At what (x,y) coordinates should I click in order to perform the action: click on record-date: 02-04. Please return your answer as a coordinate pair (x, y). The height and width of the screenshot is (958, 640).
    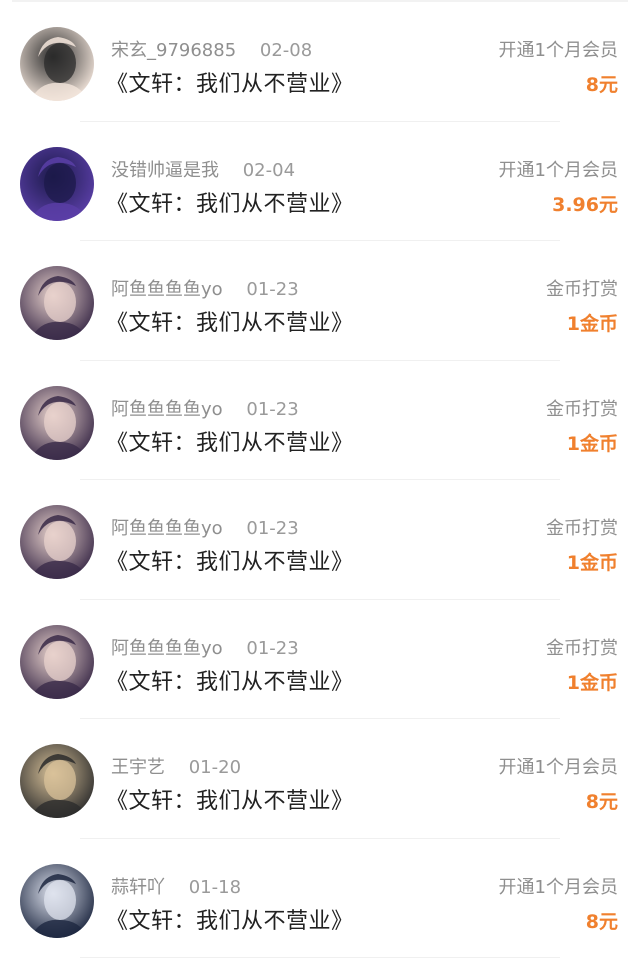
    Looking at the image, I should click on (269, 170).